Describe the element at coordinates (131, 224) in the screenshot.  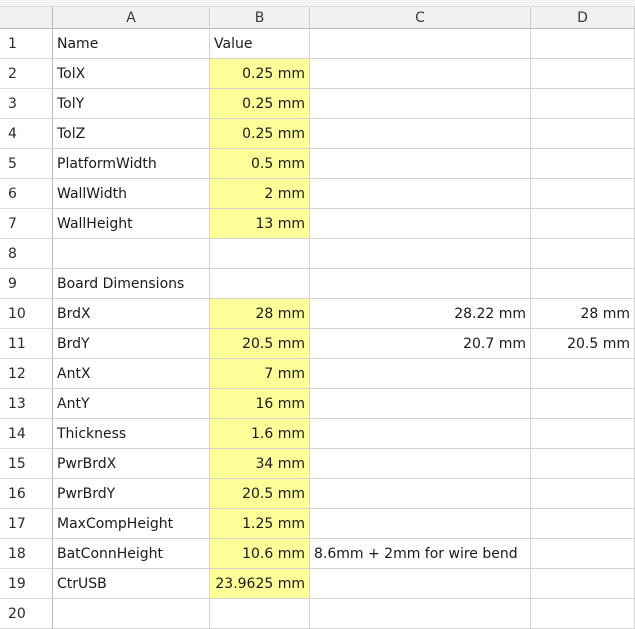
I see `cell-a7: WallHeight` at that location.